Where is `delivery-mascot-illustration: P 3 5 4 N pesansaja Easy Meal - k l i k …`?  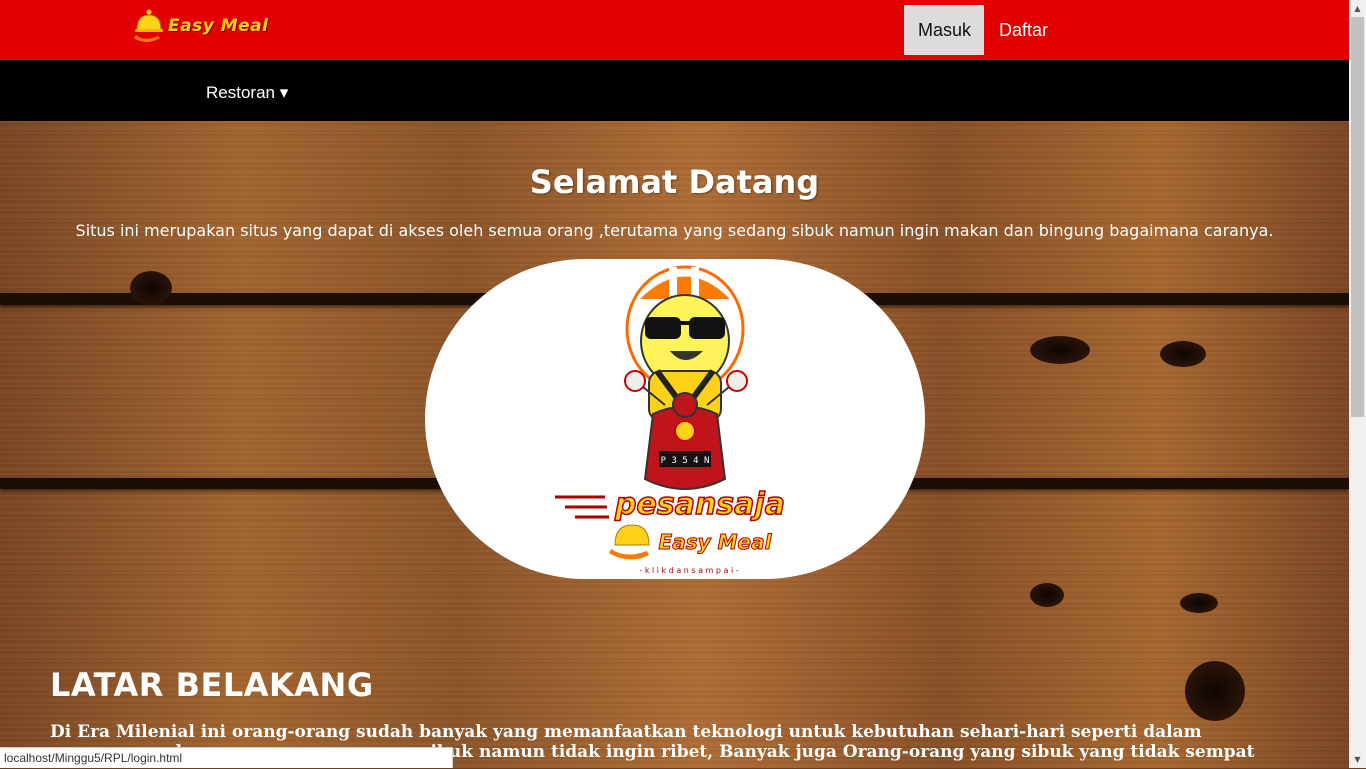
delivery-mascot-illustration: P 3 5 4 N pesansaja Easy Meal - k l i k … is located at coordinates (670, 420).